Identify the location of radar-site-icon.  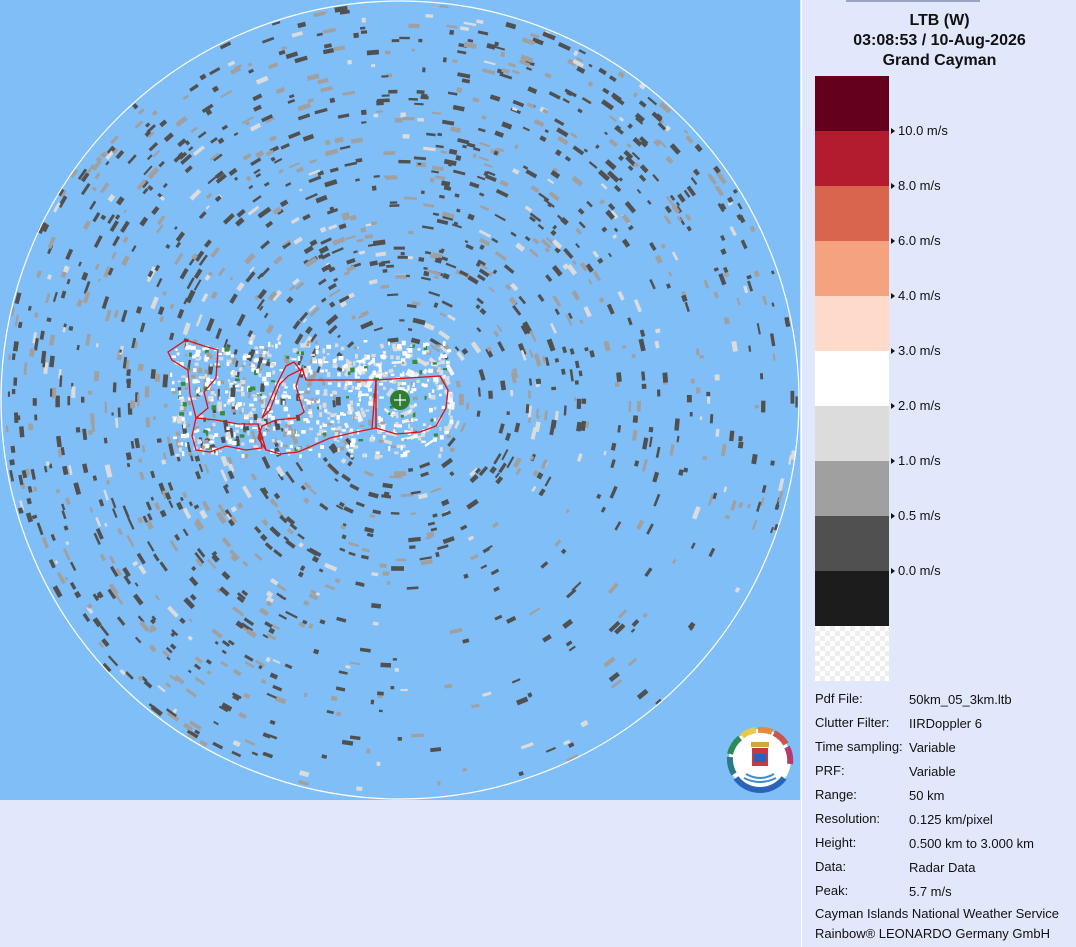
(400, 400).